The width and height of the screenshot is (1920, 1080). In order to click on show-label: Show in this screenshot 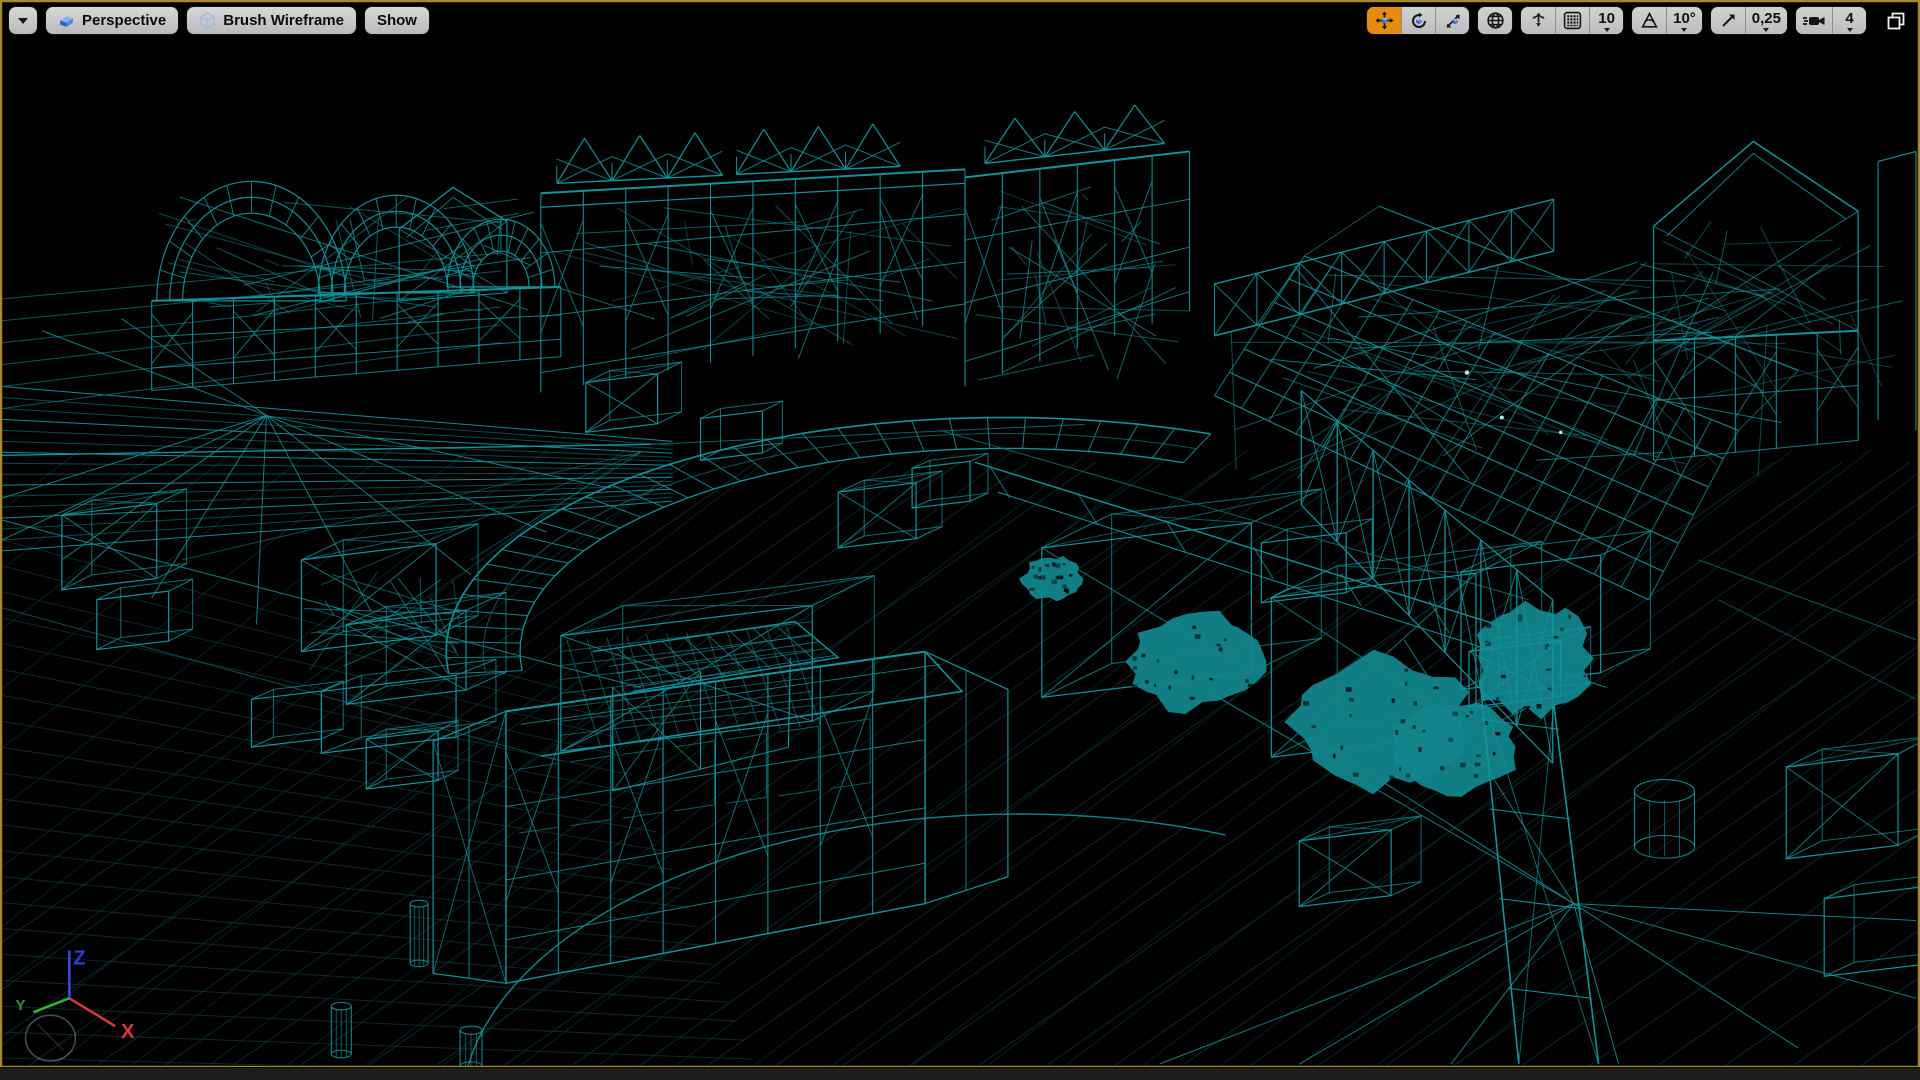, I will do `click(396, 20)`.